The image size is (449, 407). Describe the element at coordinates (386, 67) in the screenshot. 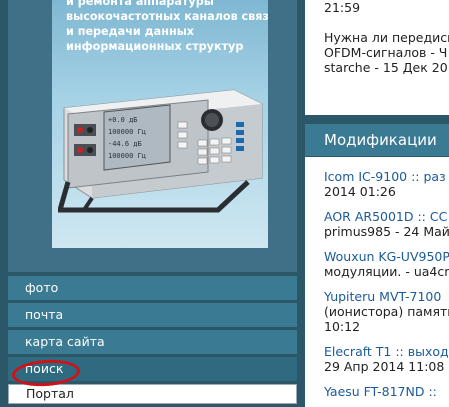

I see `news-item-line: starche - 15 Дек 20` at that location.